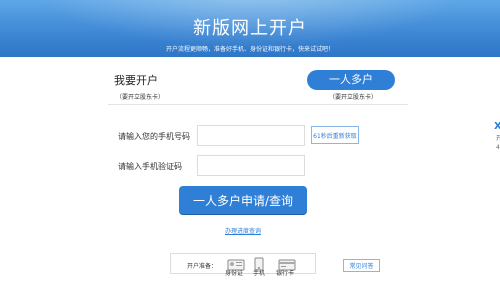  What do you see at coordinates (243, 200) in the screenshot?
I see `submit-query-button: 一人多户申请/查询` at bounding box center [243, 200].